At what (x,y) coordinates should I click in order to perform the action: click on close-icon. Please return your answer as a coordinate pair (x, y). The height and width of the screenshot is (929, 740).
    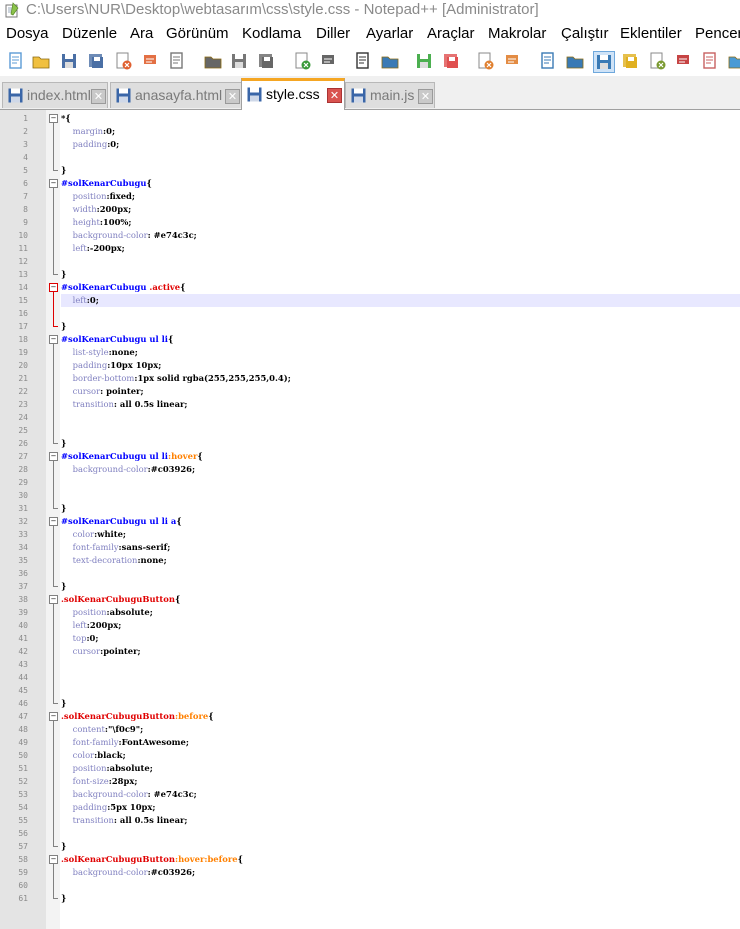
    Looking at the image, I should click on (123, 61).